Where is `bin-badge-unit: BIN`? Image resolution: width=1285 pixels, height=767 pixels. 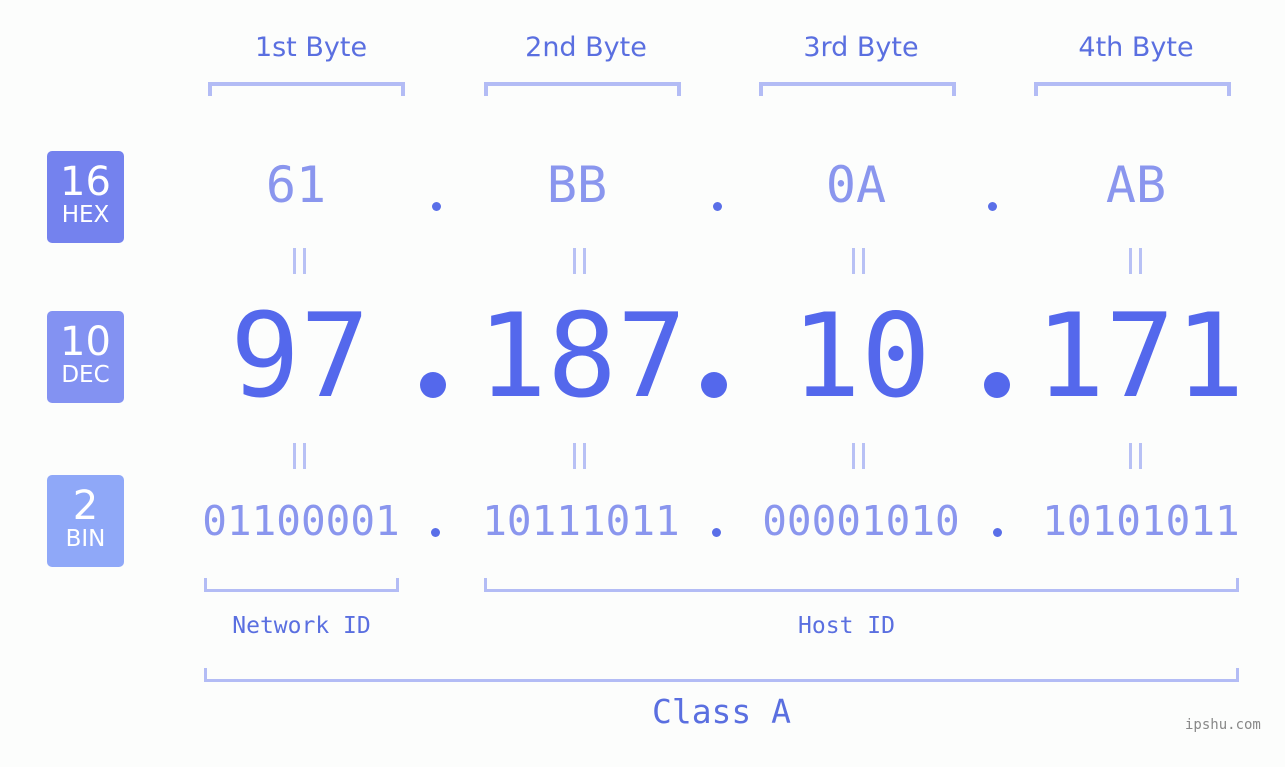 bin-badge-unit: BIN is located at coordinates (85, 539).